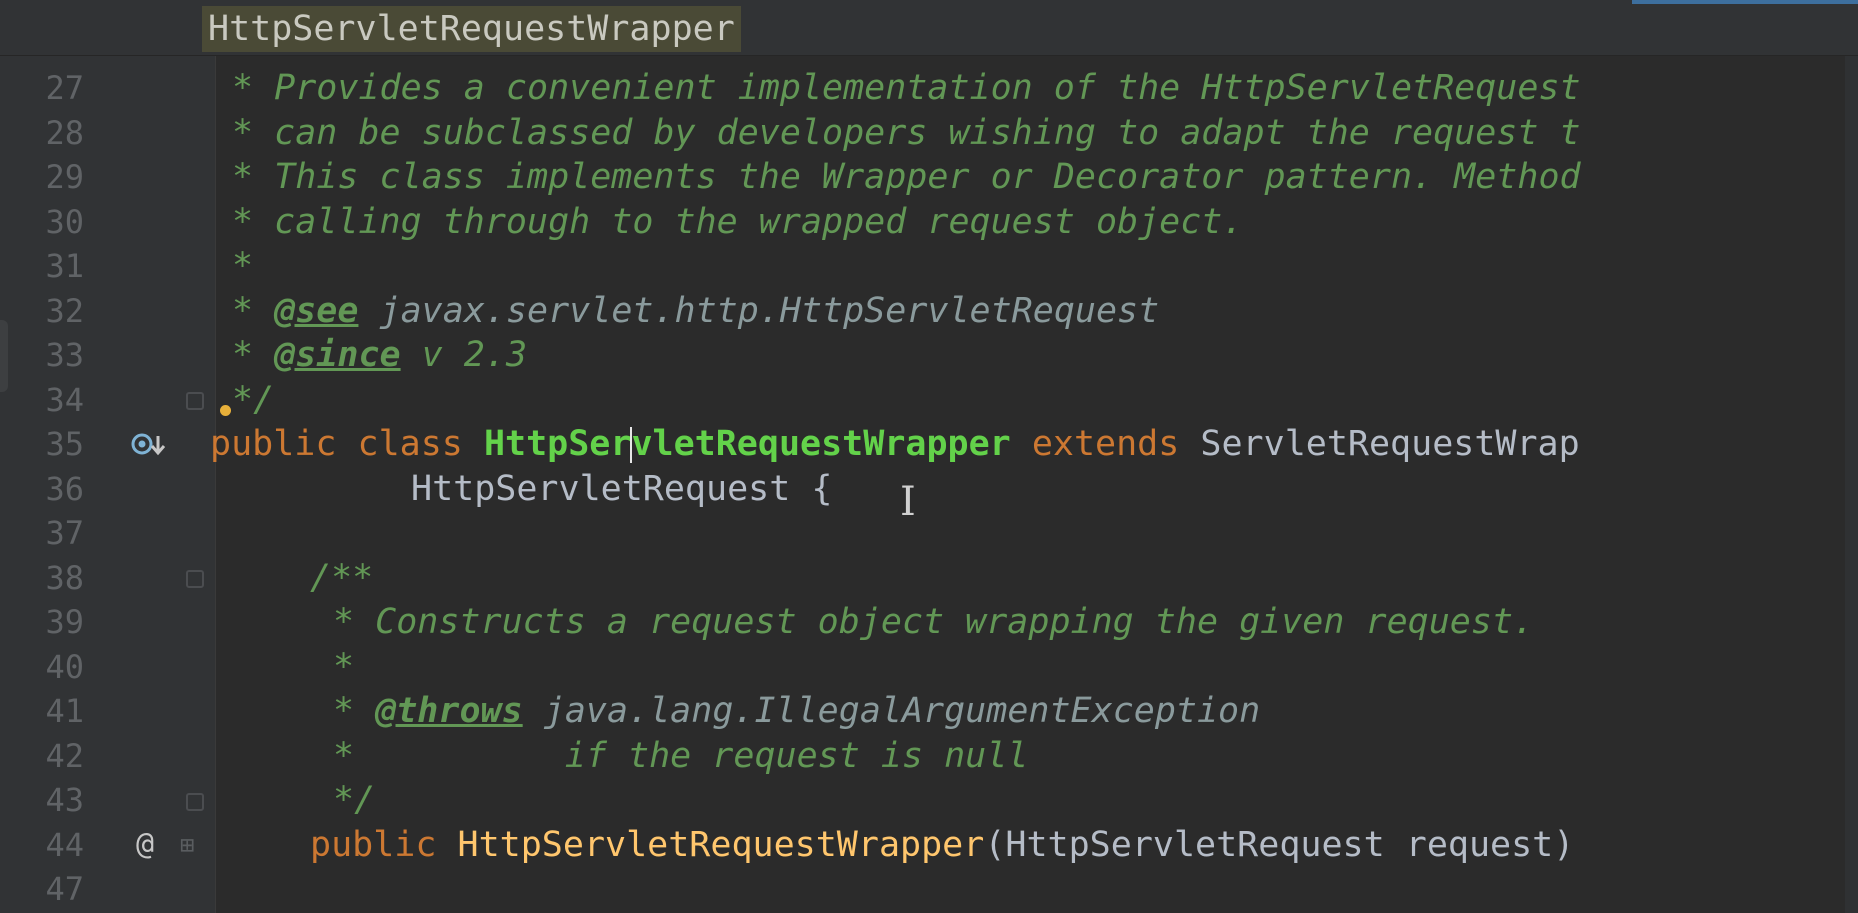  Describe the element at coordinates (929, 667) in the screenshot. I see `code-line: 40 *` at that location.